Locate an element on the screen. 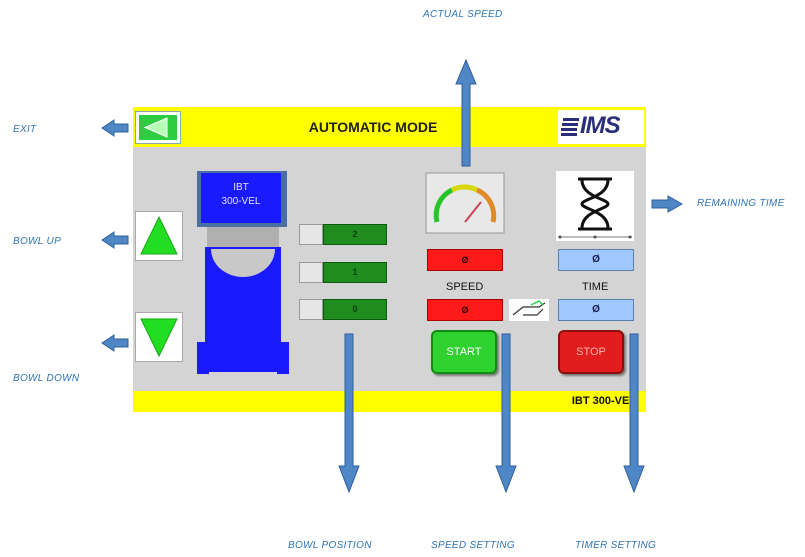  mode-title: AUTOMATIC MODE is located at coordinates (373, 127).